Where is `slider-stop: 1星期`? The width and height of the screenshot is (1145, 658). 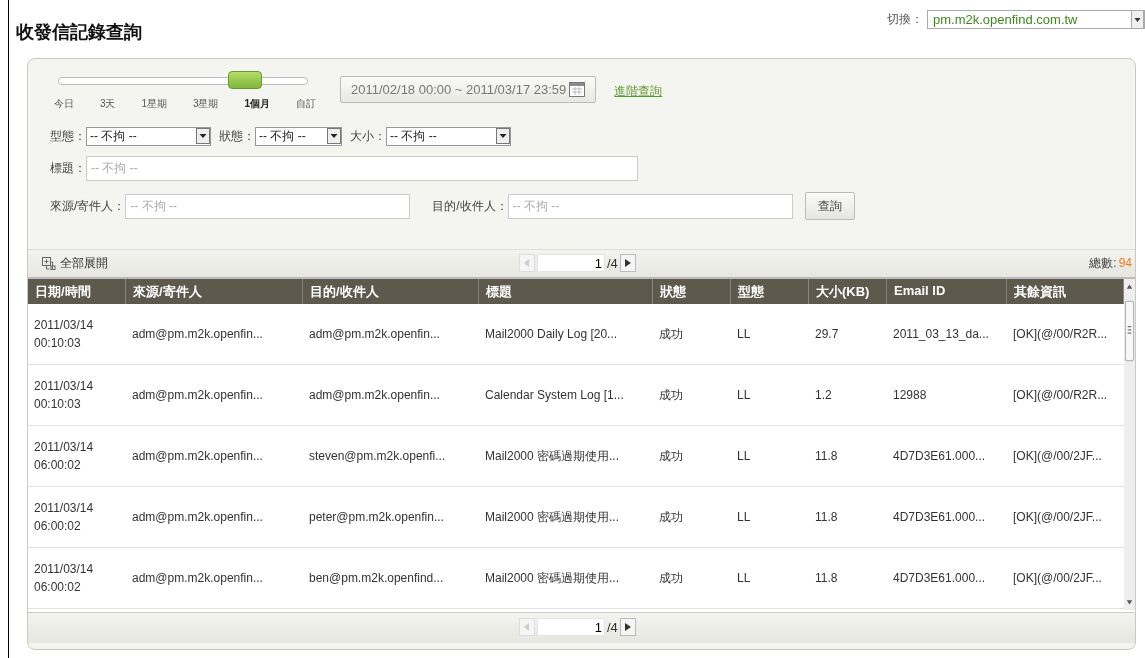 slider-stop: 1星期 is located at coordinates (154, 104).